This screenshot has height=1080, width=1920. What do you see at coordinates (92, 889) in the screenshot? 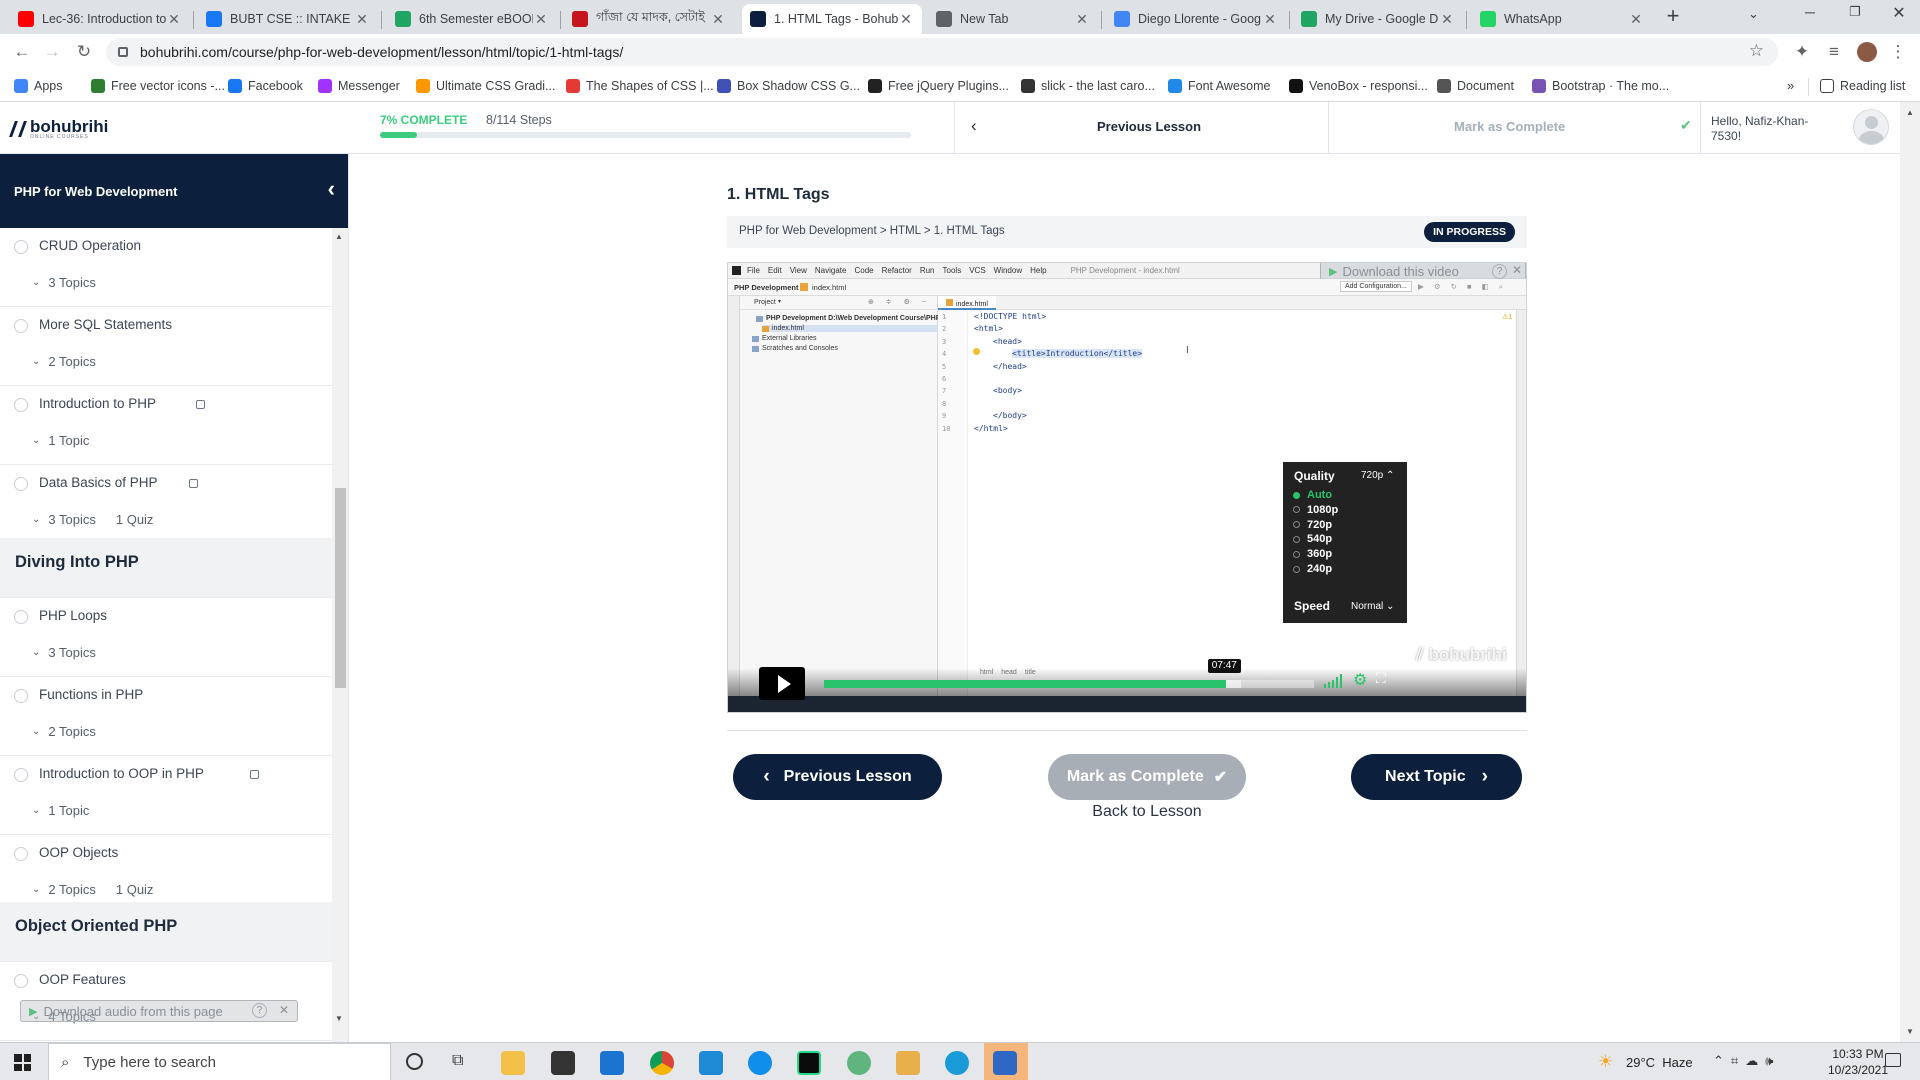
I see `sidebar-topics-toggle: ⌄ 2 Topics 1 Quiz` at bounding box center [92, 889].